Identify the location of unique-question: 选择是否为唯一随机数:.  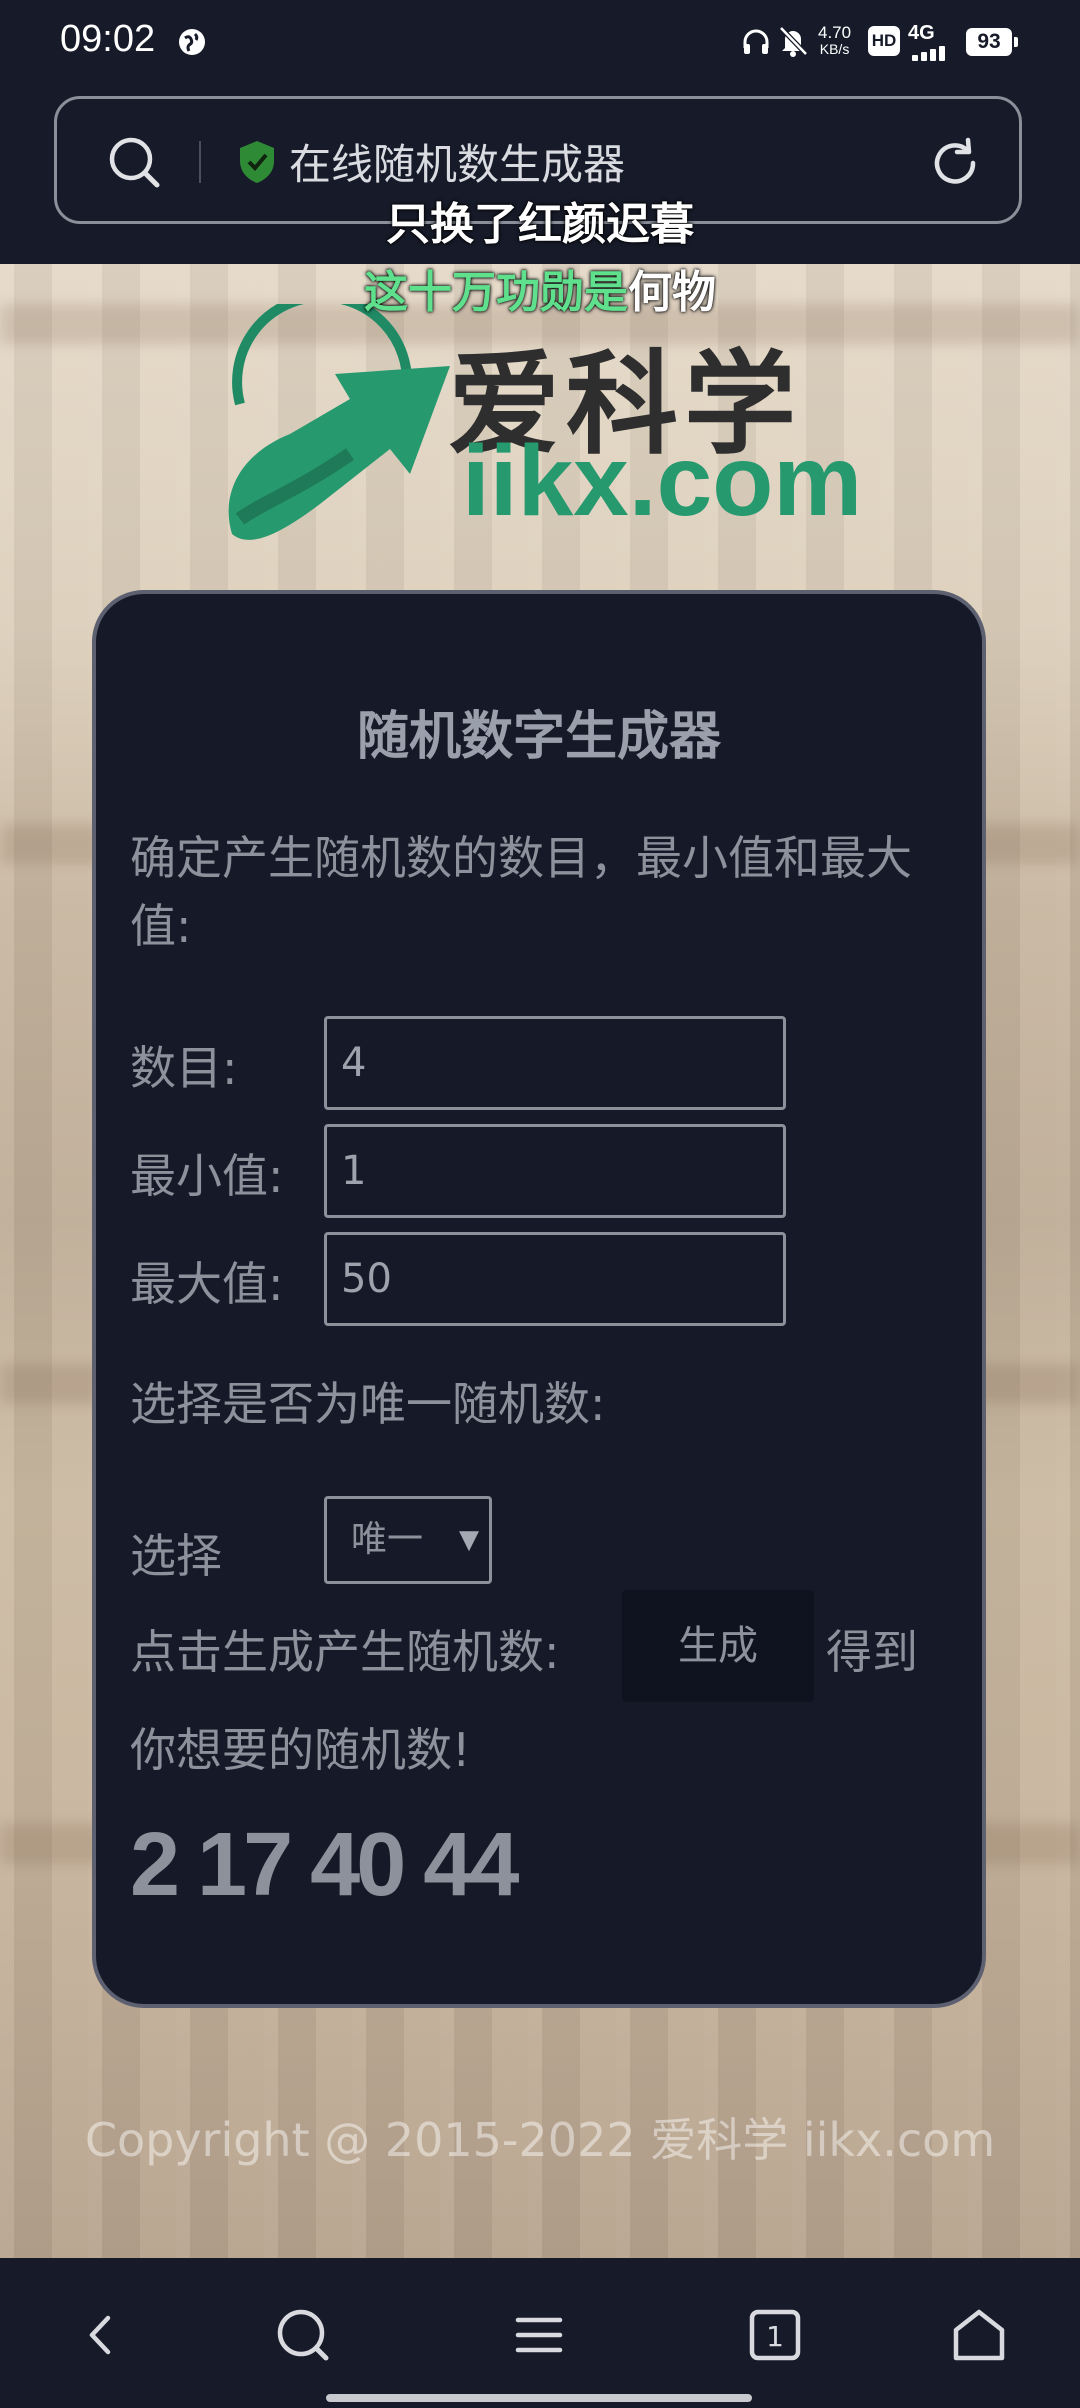
(368, 1404).